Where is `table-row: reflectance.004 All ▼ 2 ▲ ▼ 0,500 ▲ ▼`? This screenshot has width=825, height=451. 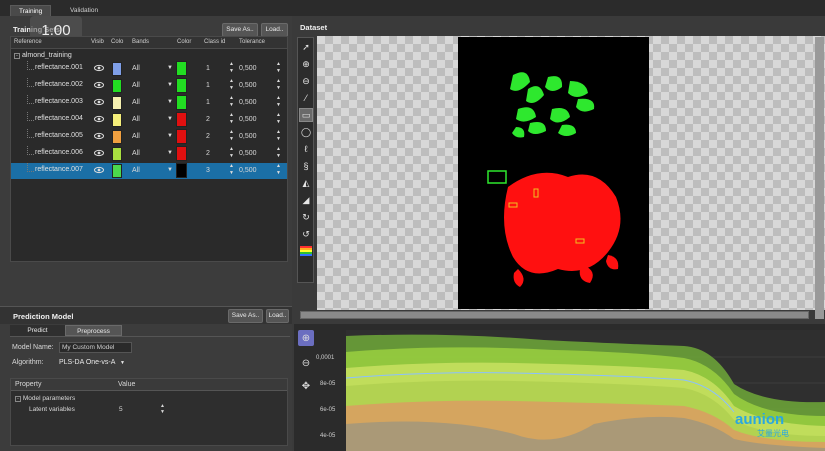 table-row: reflectance.004 All ▼ 2 ▲ ▼ 0,500 ▲ ▼ is located at coordinates (149, 120).